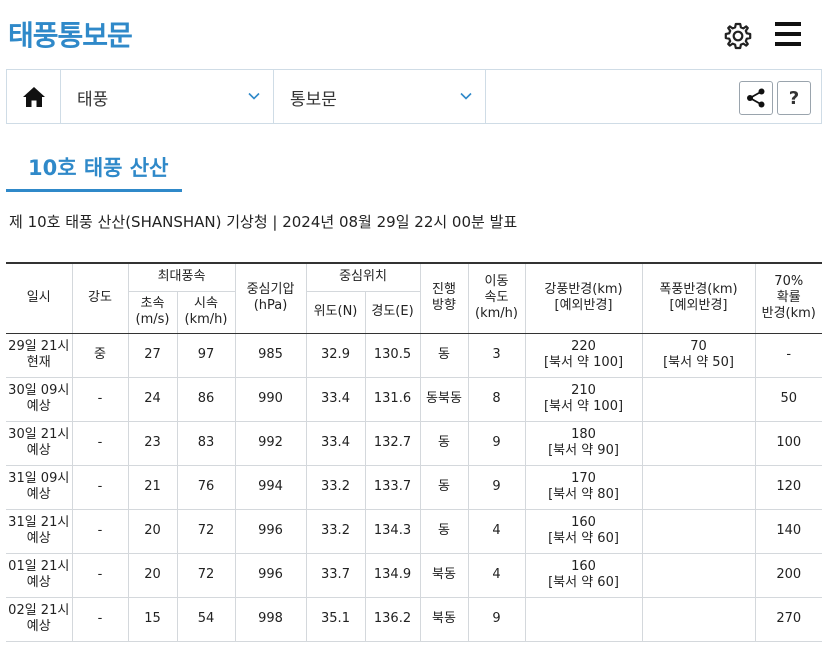 This screenshot has width=825, height=645. What do you see at coordinates (335, 443) in the screenshot?
I see `cell-lat: 33.4` at bounding box center [335, 443].